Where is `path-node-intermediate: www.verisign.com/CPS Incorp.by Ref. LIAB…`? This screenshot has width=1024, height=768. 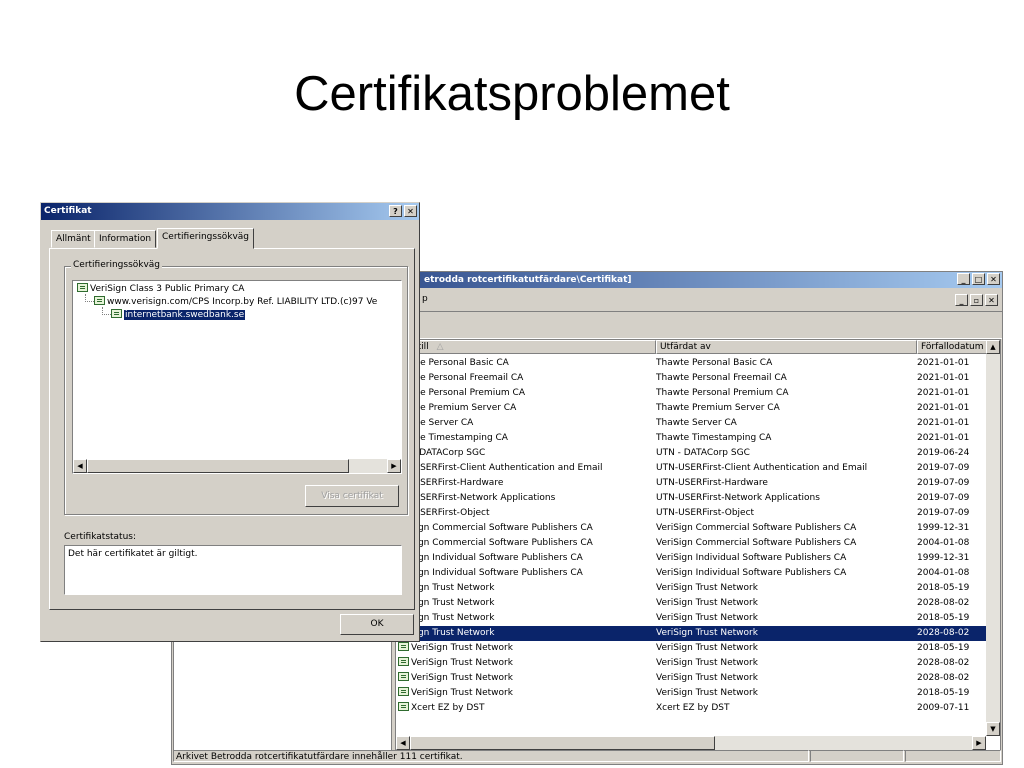 path-node-intermediate: www.verisign.com/CPS Incorp.by Ref. LIAB… is located at coordinates (235, 302).